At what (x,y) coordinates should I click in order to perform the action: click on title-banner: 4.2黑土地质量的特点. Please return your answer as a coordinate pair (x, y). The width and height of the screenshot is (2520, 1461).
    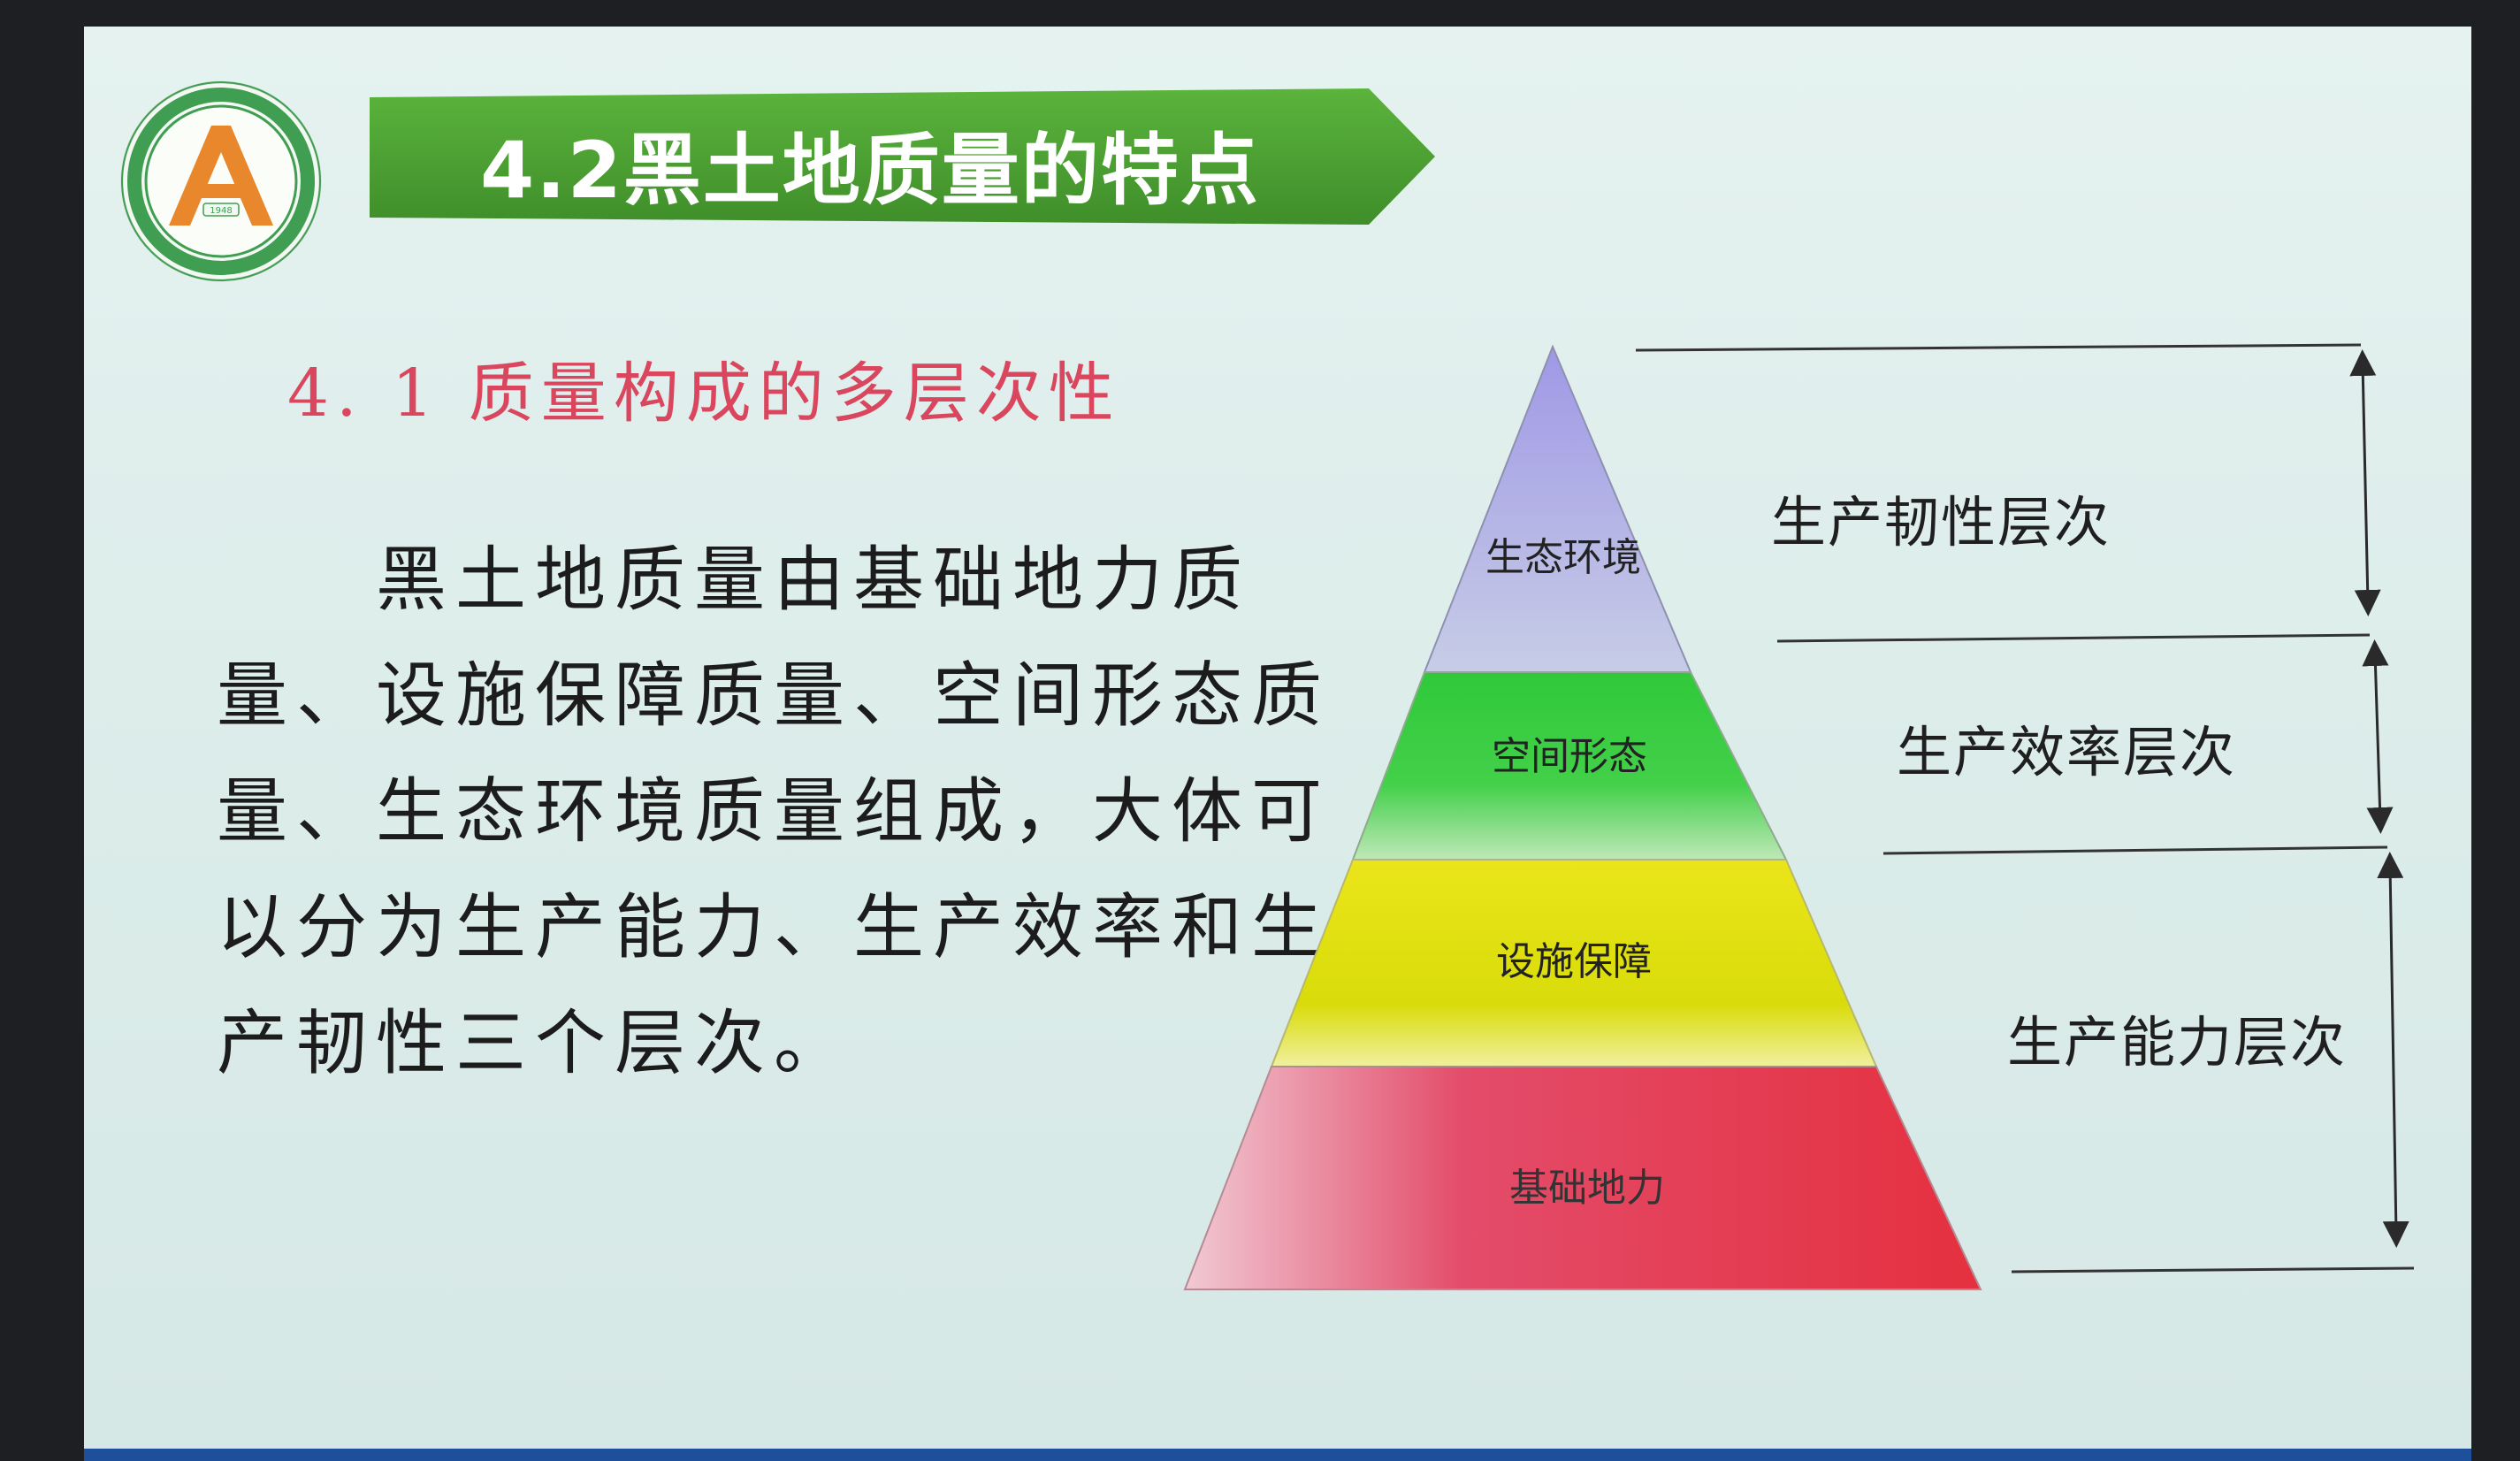
    Looking at the image, I should click on (902, 156).